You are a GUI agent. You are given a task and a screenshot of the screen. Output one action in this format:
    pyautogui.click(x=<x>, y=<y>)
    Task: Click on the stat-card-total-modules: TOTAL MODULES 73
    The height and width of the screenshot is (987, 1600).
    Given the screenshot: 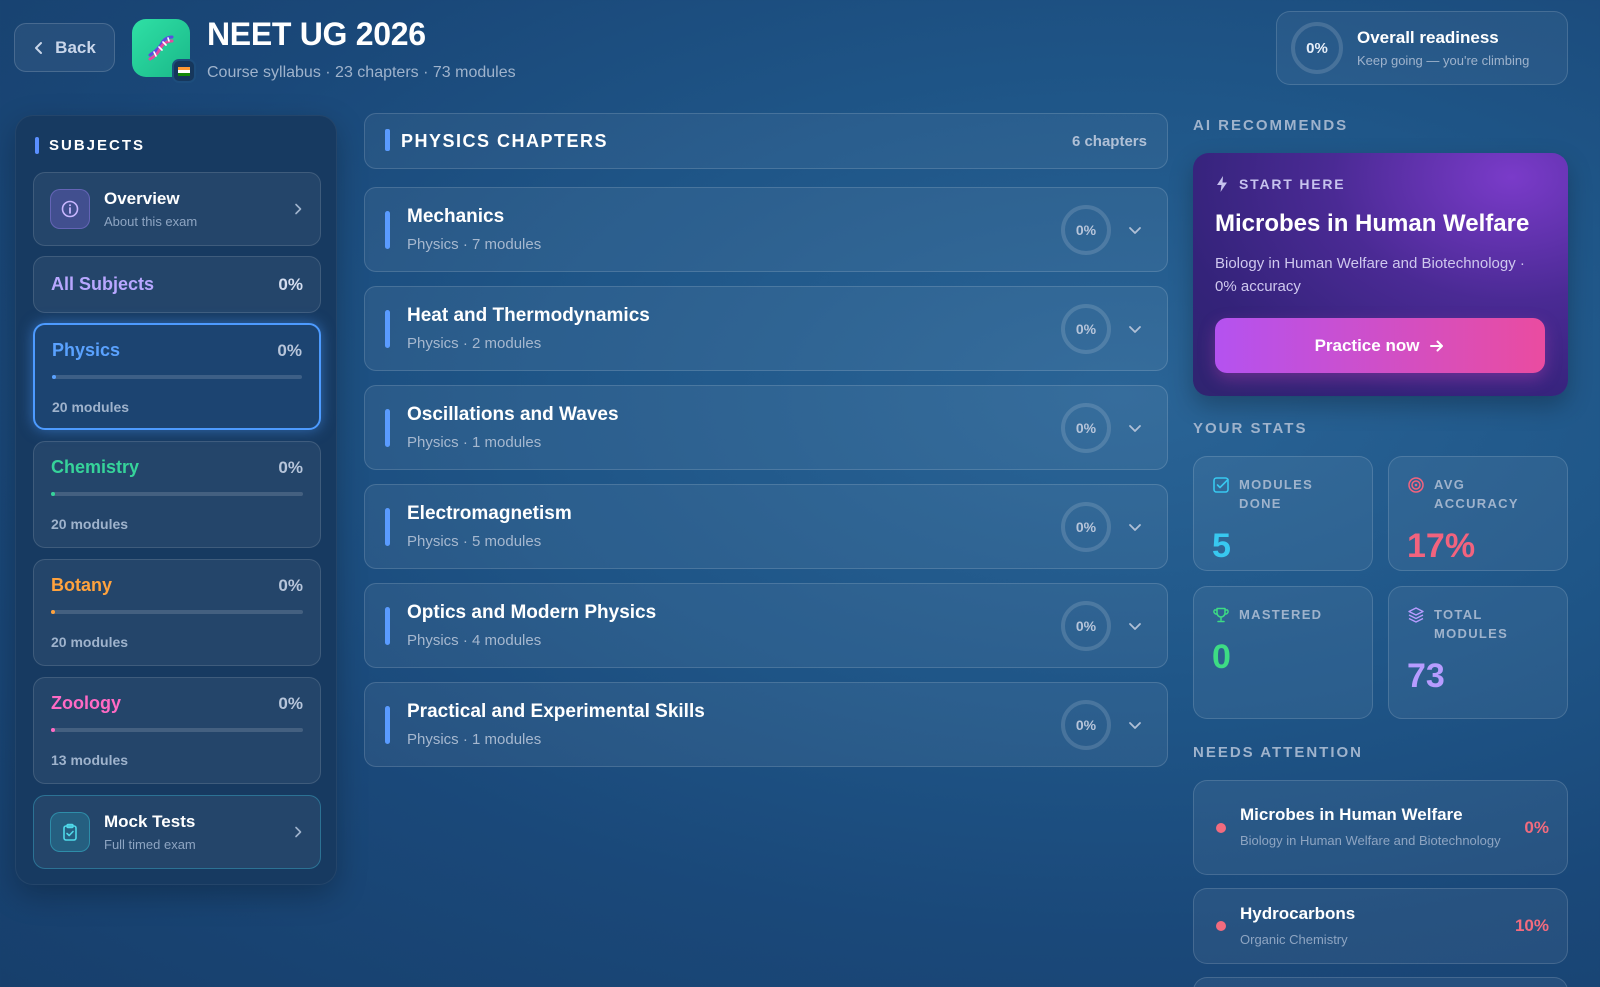 What is the action you would take?
    pyautogui.click(x=1478, y=652)
    